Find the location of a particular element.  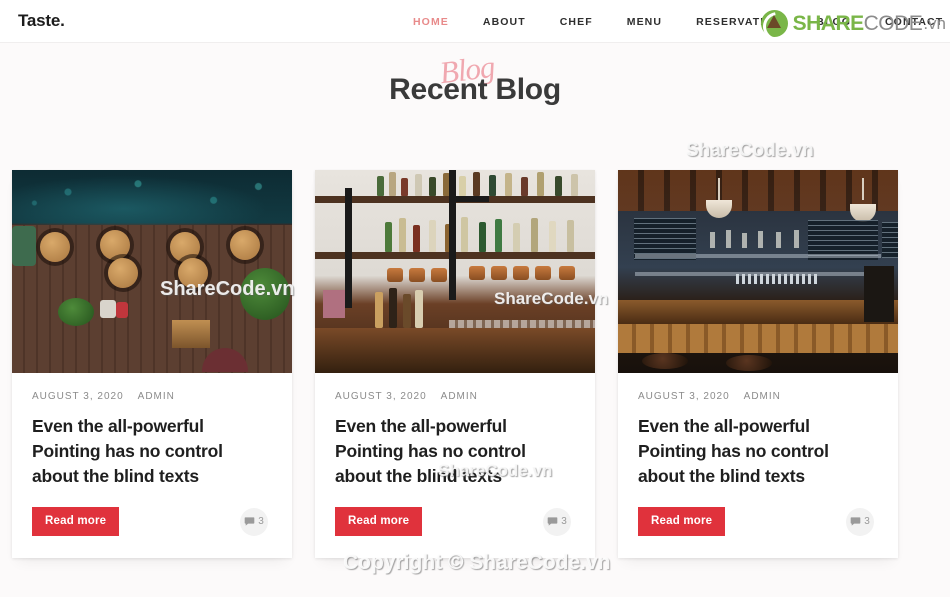

logo-text-vn: .vn is located at coordinates (934, 23).